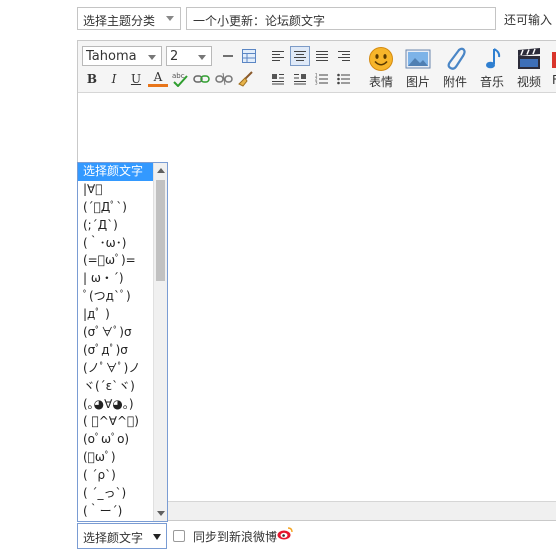 The height and width of the screenshot is (559, 556). I want to click on horizontal-rule-icon, so click(228, 56).